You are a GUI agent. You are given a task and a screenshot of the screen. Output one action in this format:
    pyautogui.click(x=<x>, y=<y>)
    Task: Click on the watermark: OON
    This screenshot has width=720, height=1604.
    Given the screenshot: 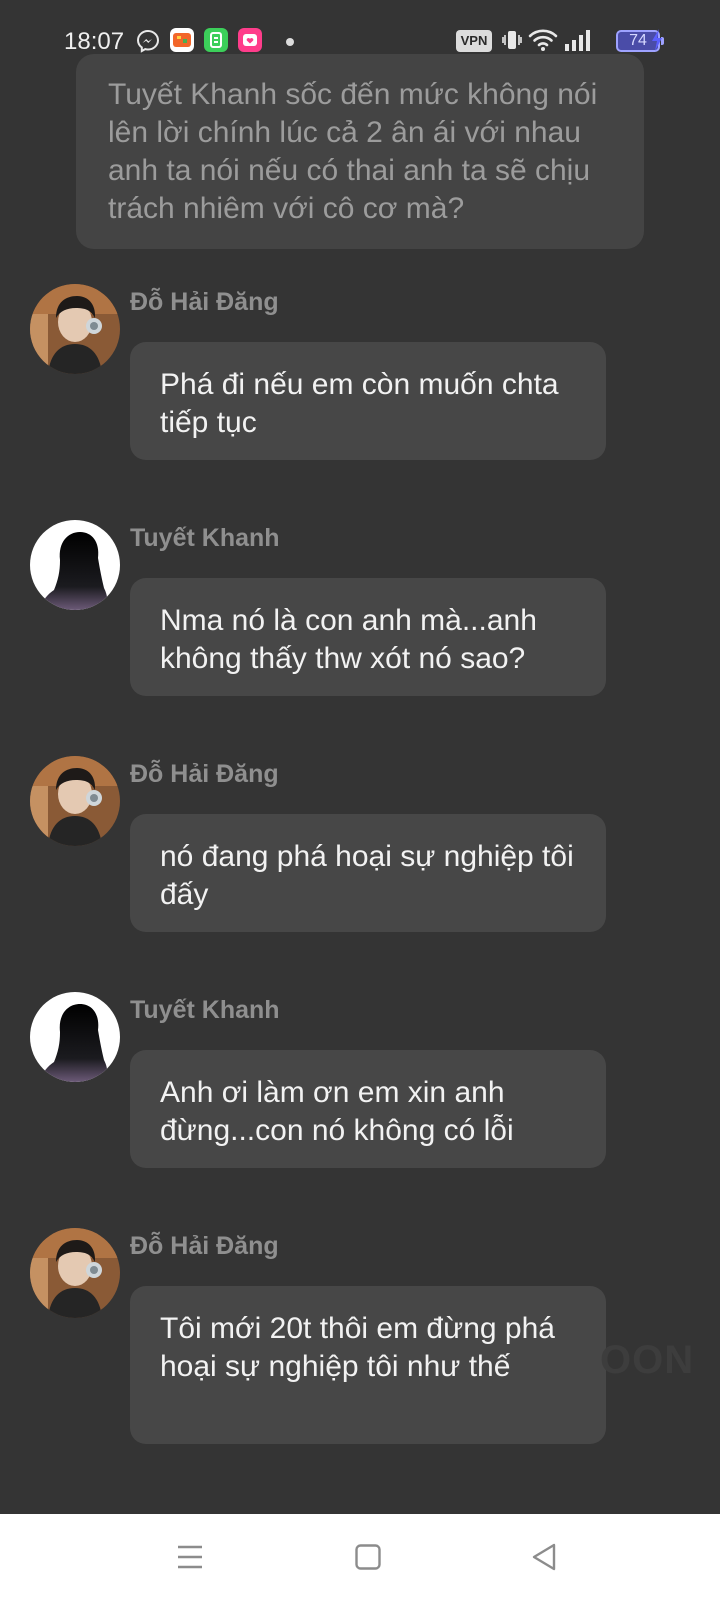 What is the action you would take?
    pyautogui.click(x=647, y=1360)
    